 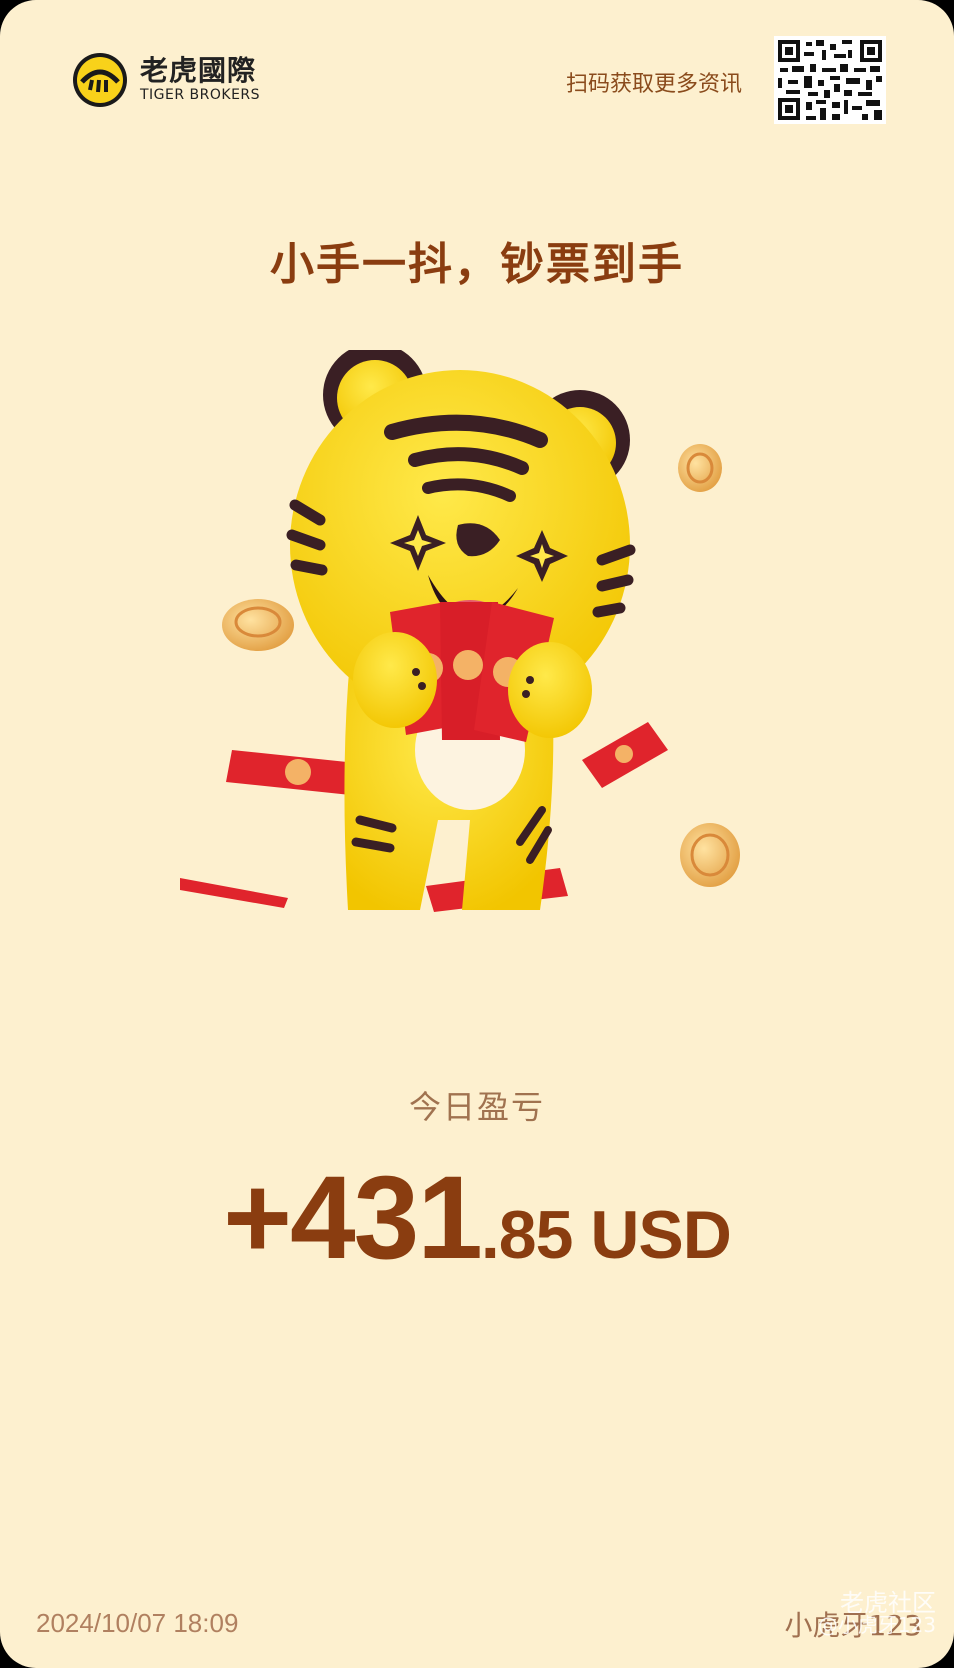 I want to click on pnl-label: 今日盈亏, so click(x=476, y=1107).